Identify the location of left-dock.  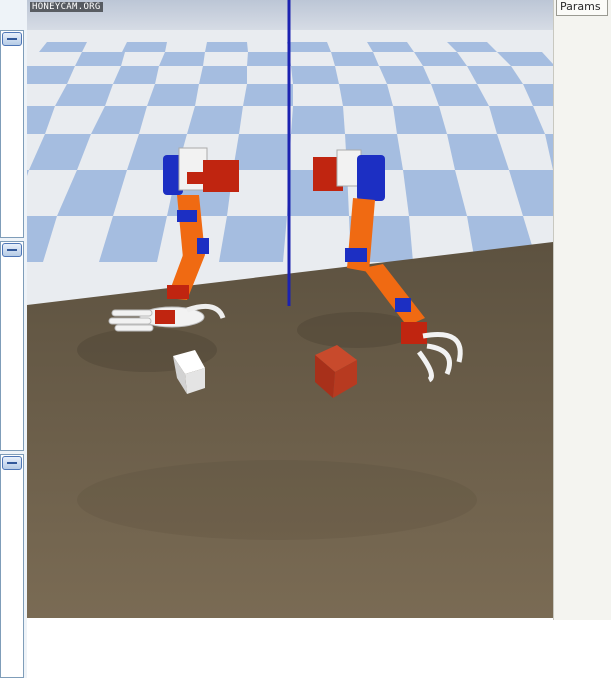
(13, 339).